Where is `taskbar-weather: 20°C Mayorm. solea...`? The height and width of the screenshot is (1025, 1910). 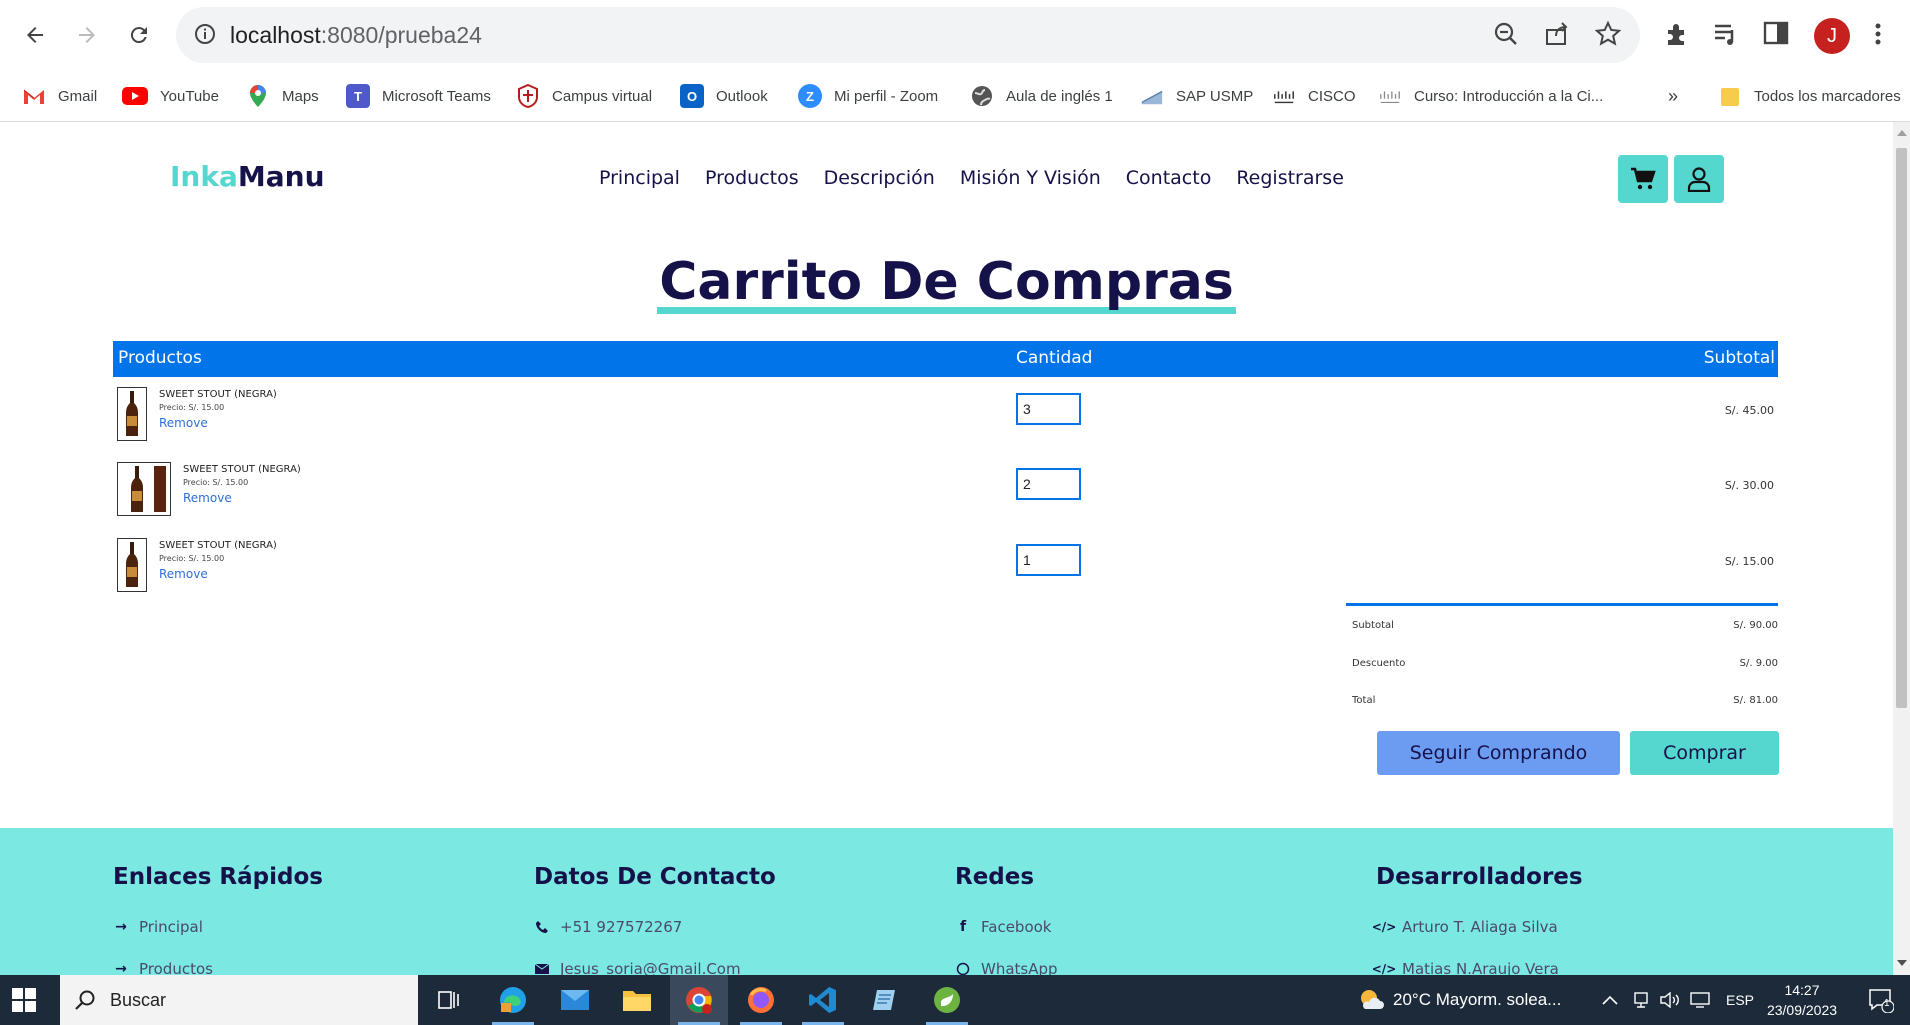 taskbar-weather: 20°C Mayorm. solea... is located at coordinates (1459, 1000).